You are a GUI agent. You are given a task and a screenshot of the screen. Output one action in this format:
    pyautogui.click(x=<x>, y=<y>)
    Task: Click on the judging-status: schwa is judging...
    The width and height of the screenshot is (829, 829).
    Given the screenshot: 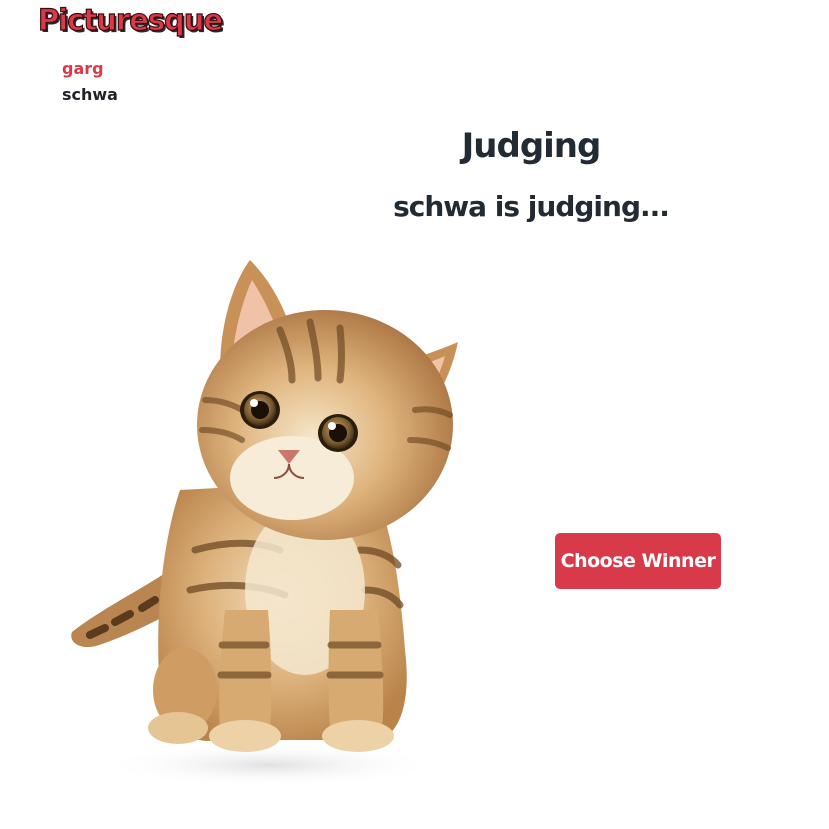 What is the action you would take?
    pyautogui.click(x=531, y=206)
    